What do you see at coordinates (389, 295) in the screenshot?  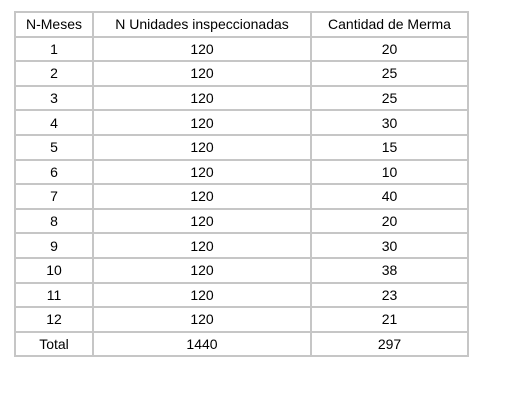 I see `shrinkage-cell: 23` at bounding box center [389, 295].